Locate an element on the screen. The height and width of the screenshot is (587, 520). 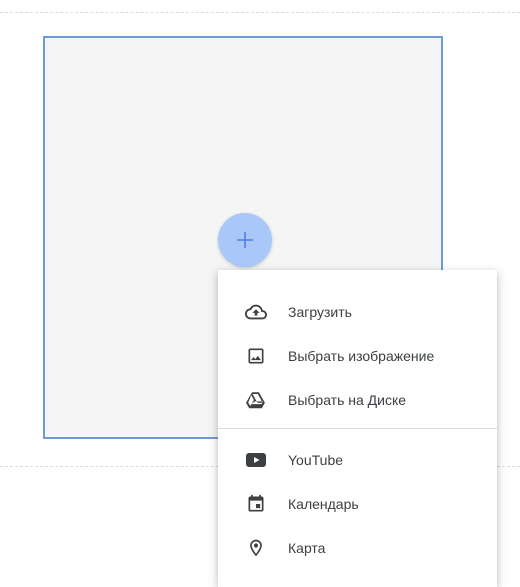
drive-icon is located at coordinates (256, 400).